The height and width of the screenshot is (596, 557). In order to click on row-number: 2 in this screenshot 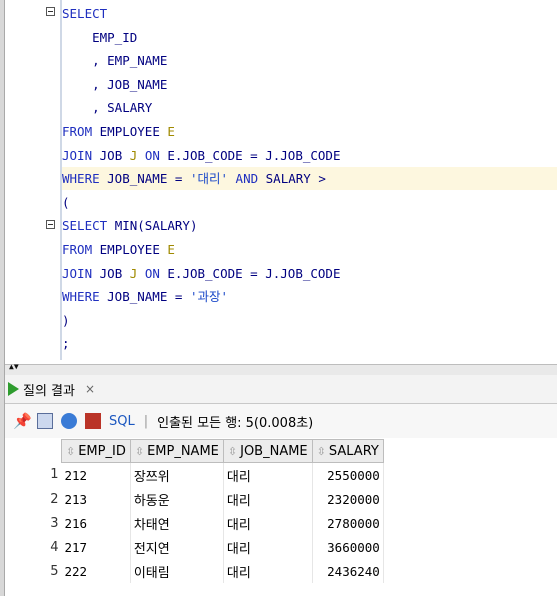, I will do `click(33, 499)`.